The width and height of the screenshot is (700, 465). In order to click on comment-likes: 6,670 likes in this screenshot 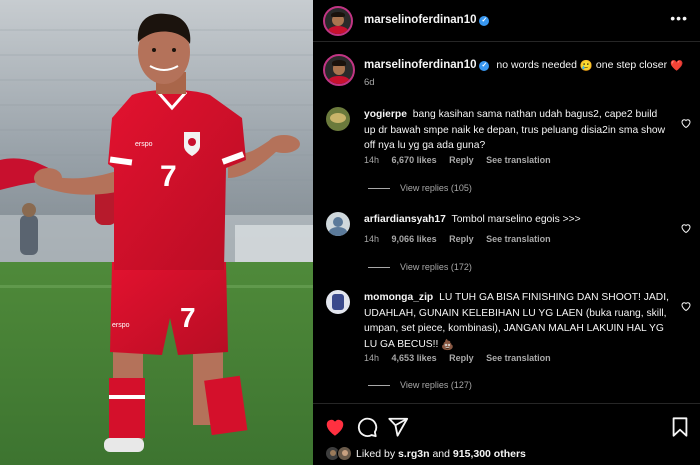, I will do `click(414, 160)`.